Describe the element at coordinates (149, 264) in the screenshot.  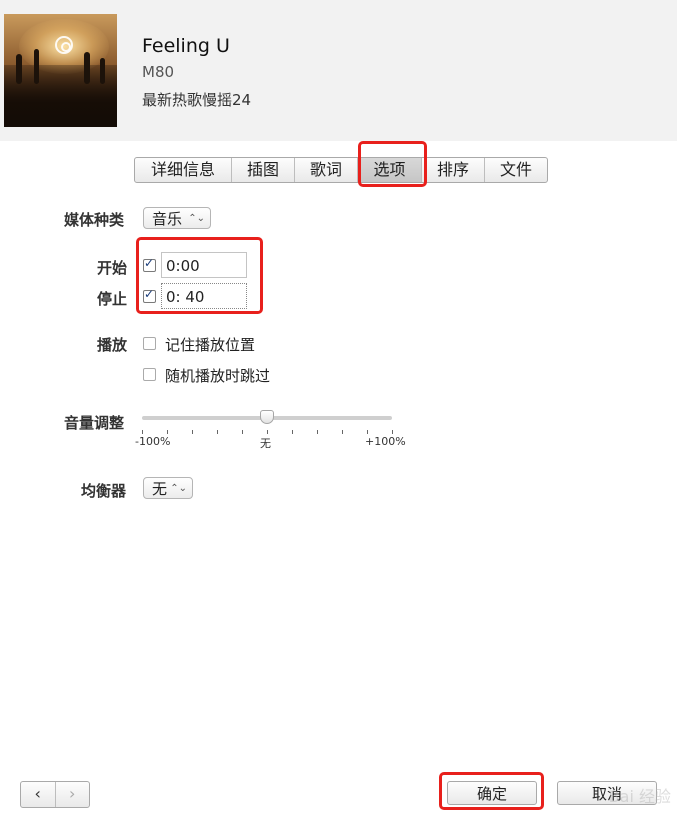
I see `start-checkbox` at that location.